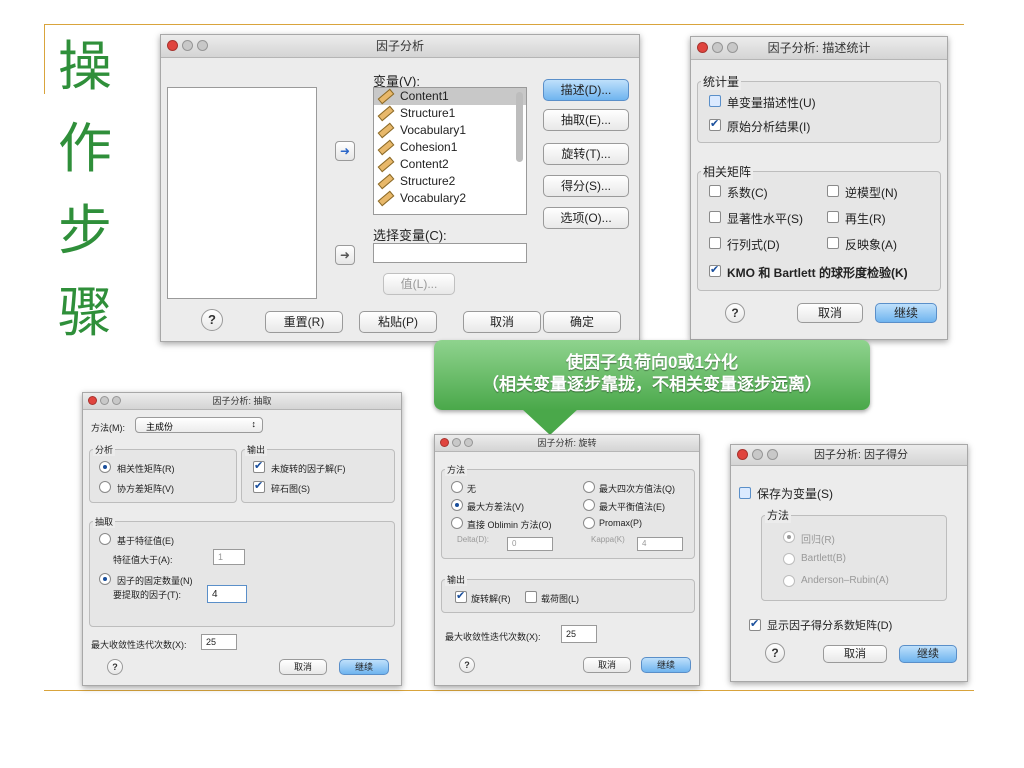  I want to click on move-to-selection-button: ➜, so click(345, 255).